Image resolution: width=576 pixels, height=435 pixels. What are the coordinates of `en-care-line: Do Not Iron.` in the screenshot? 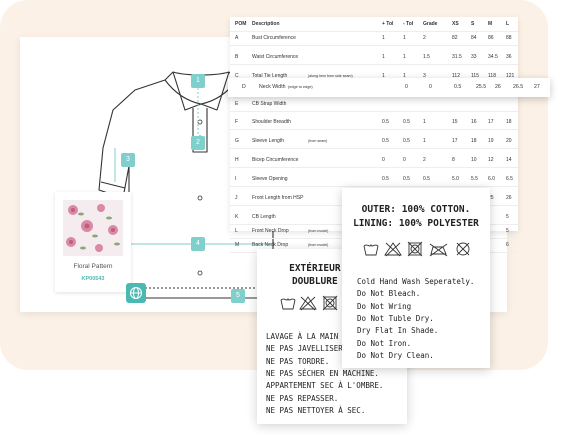 It's located at (384, 343).